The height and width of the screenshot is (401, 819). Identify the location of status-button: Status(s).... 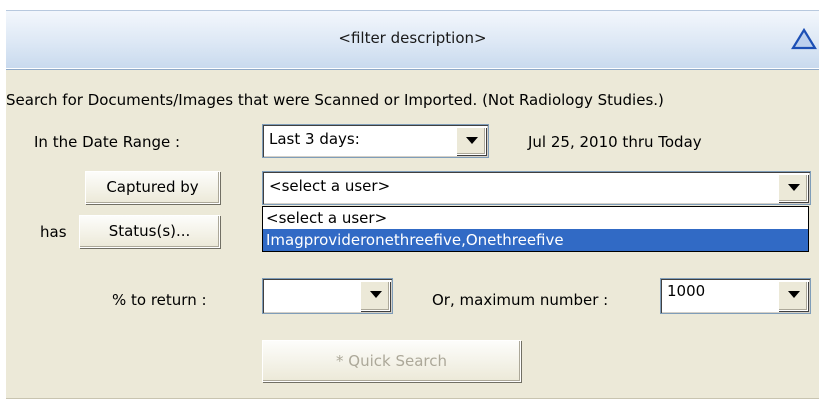
(149, 231).